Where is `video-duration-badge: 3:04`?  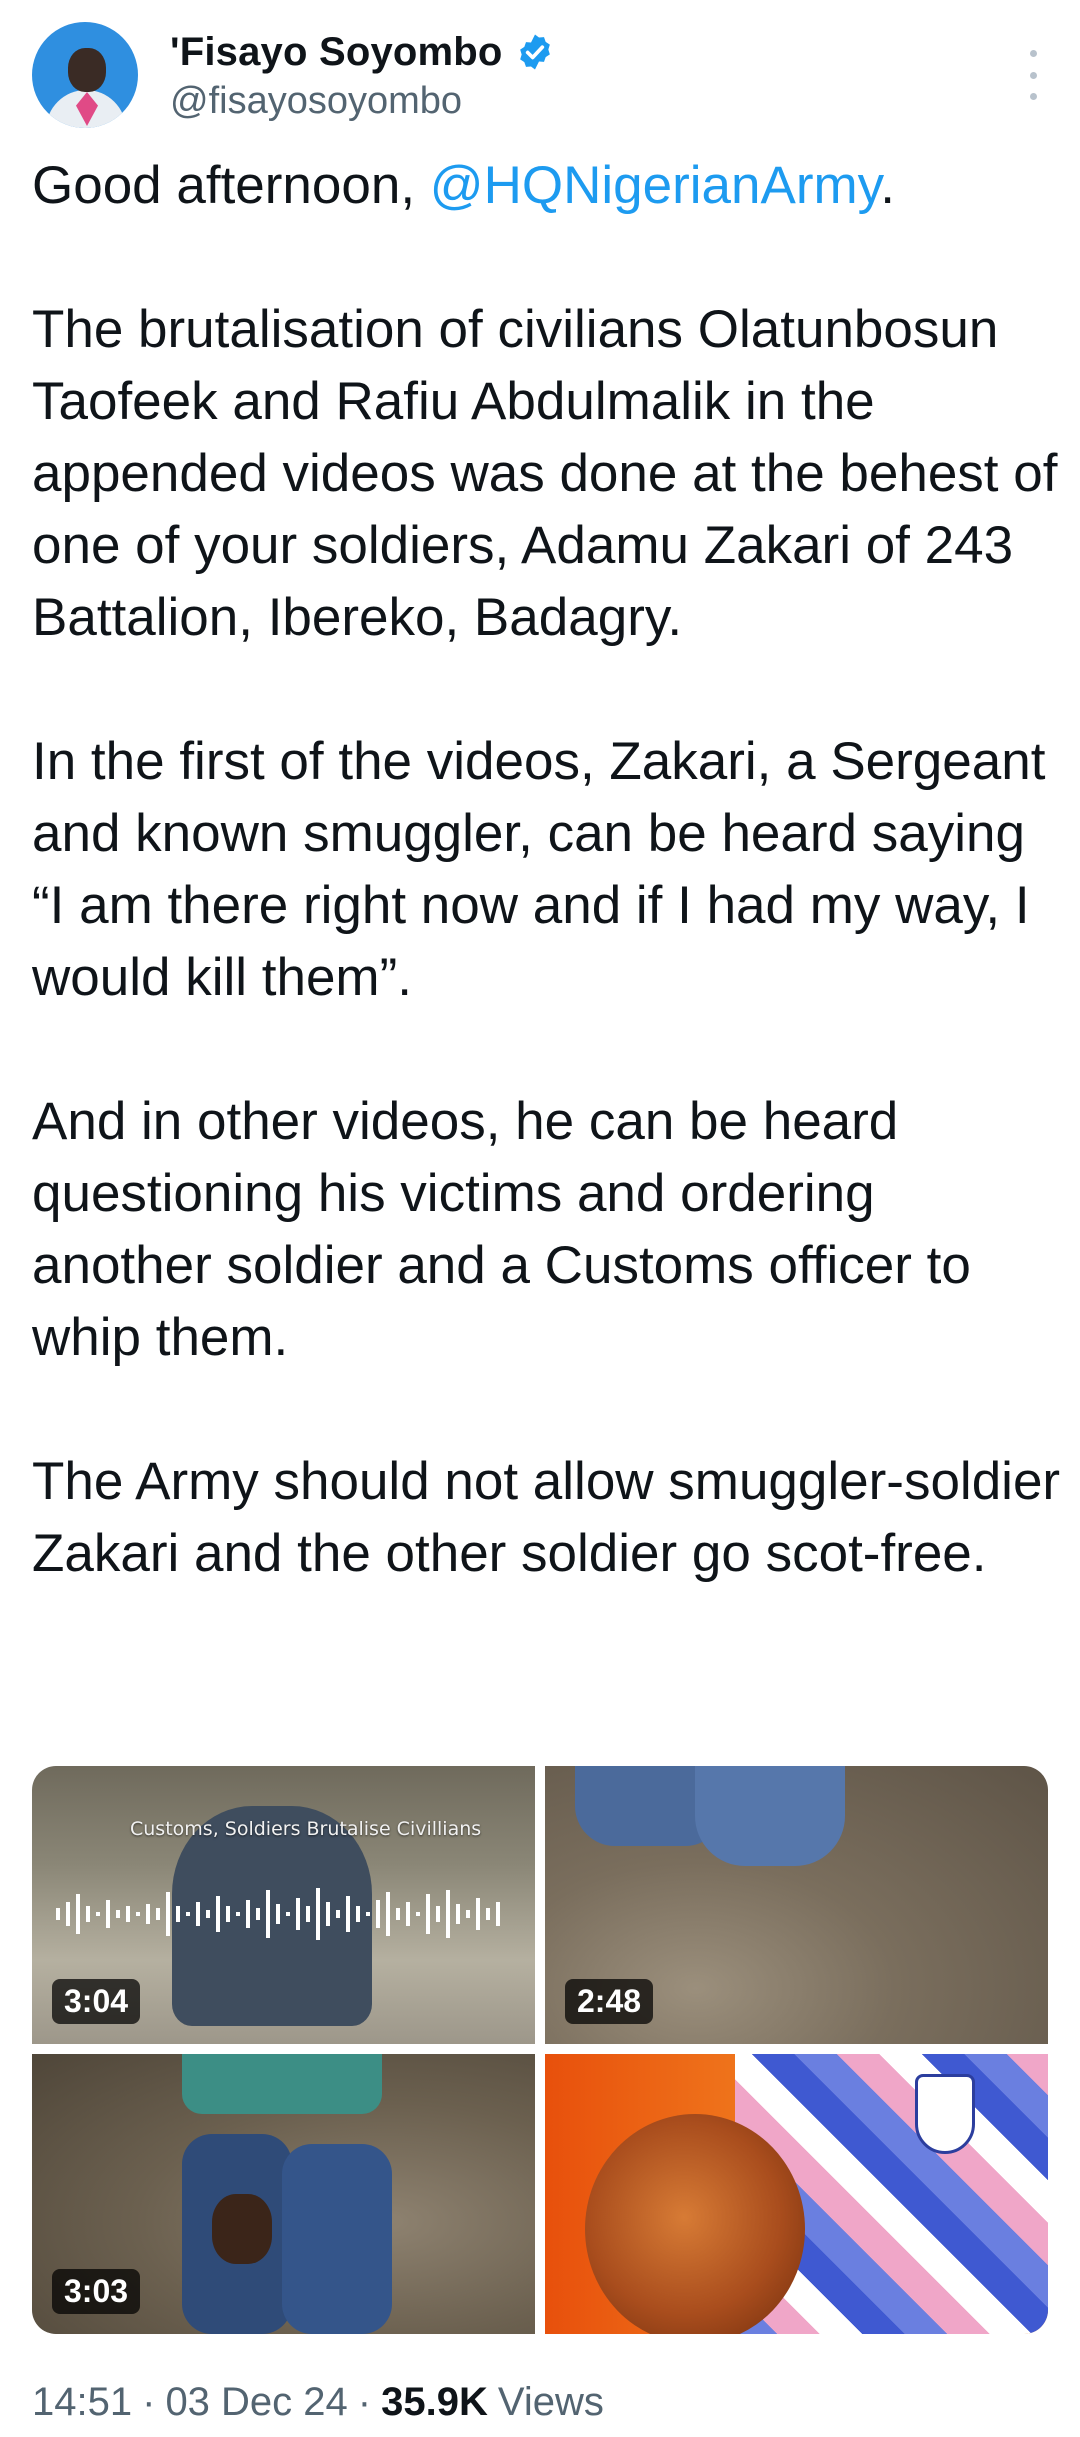 video-duration-badge: 3:04 is located at coordinates (96, 2001).